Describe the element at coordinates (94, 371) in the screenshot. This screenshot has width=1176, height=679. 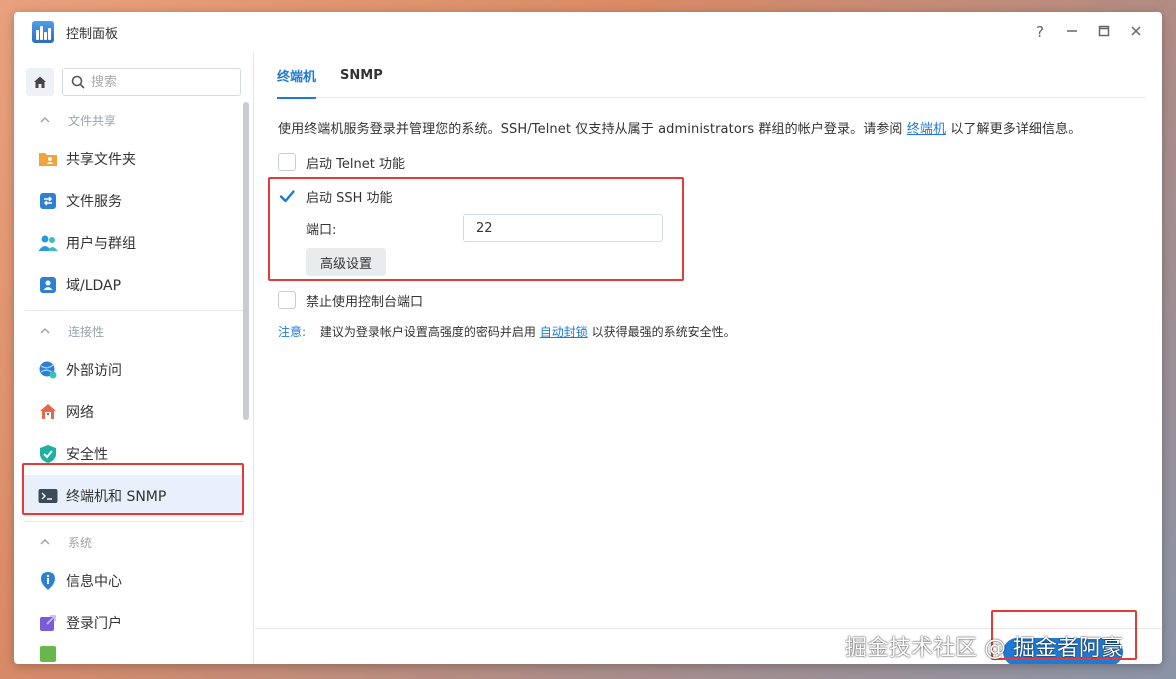
I see `sidebar-item-label: 外部访问` at that location.